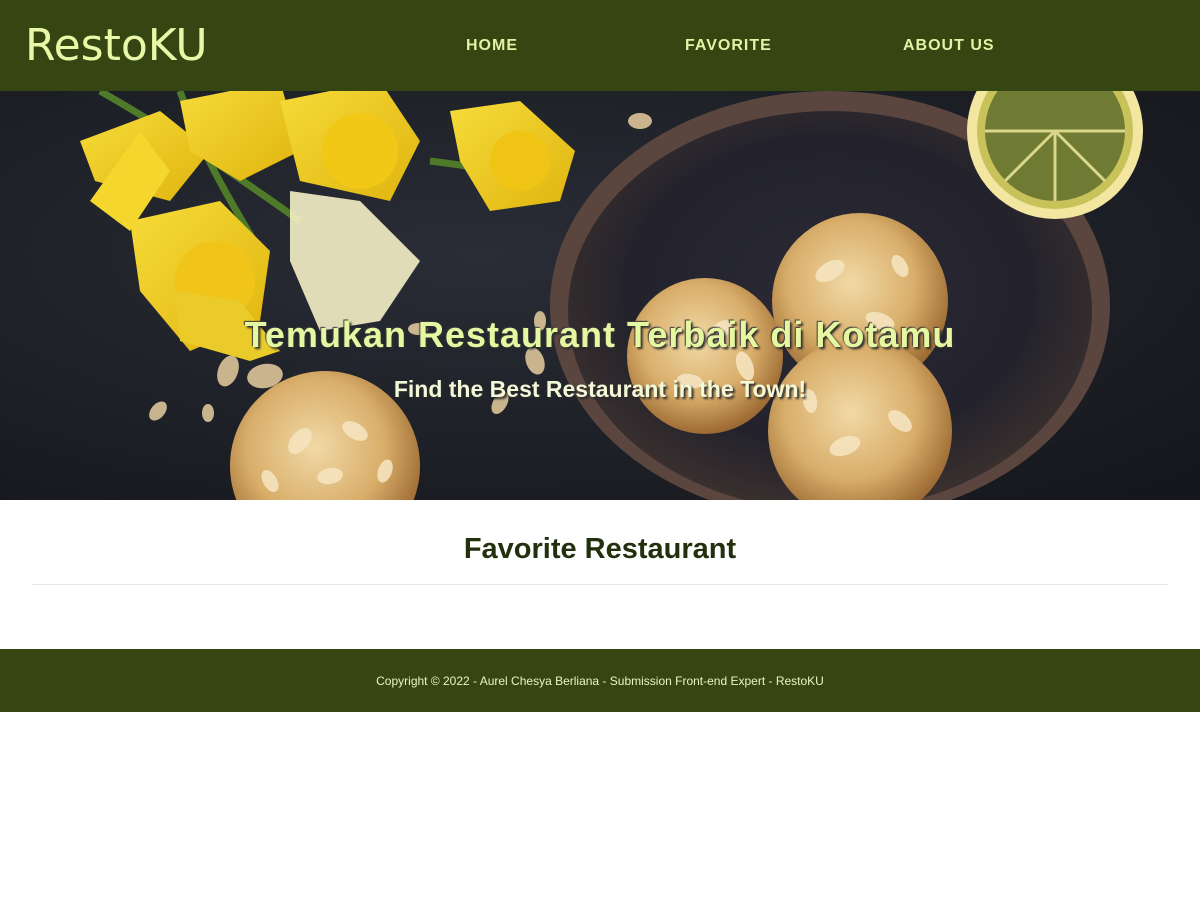  What do you see at coordinates (600, 389) in the screenshot?
I see `hero-subtitle: Find the Best Restaurant in the Town!` at bounding box center [600, 389].